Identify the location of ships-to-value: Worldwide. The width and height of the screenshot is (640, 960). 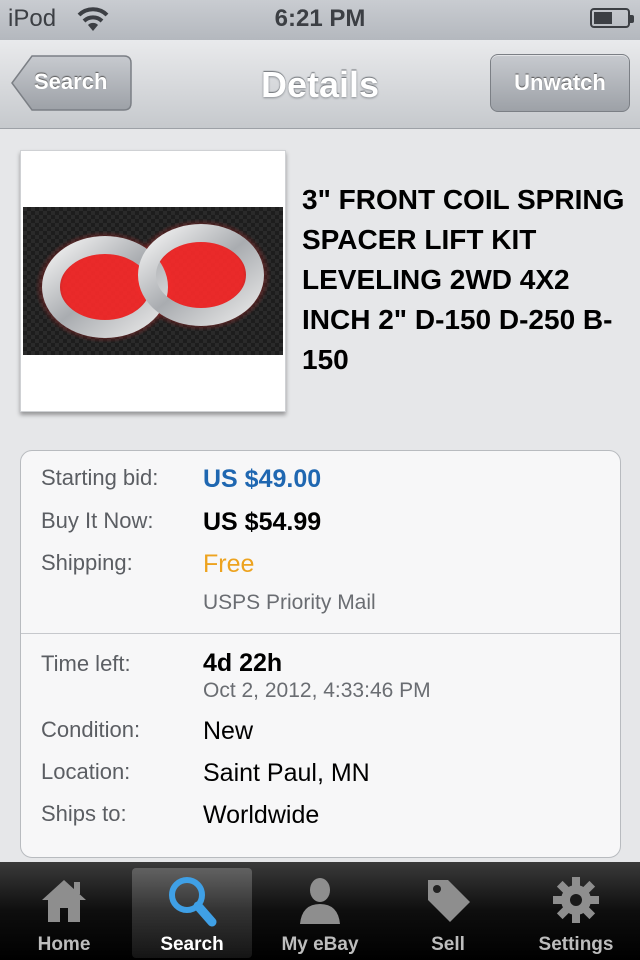
(261, 815).